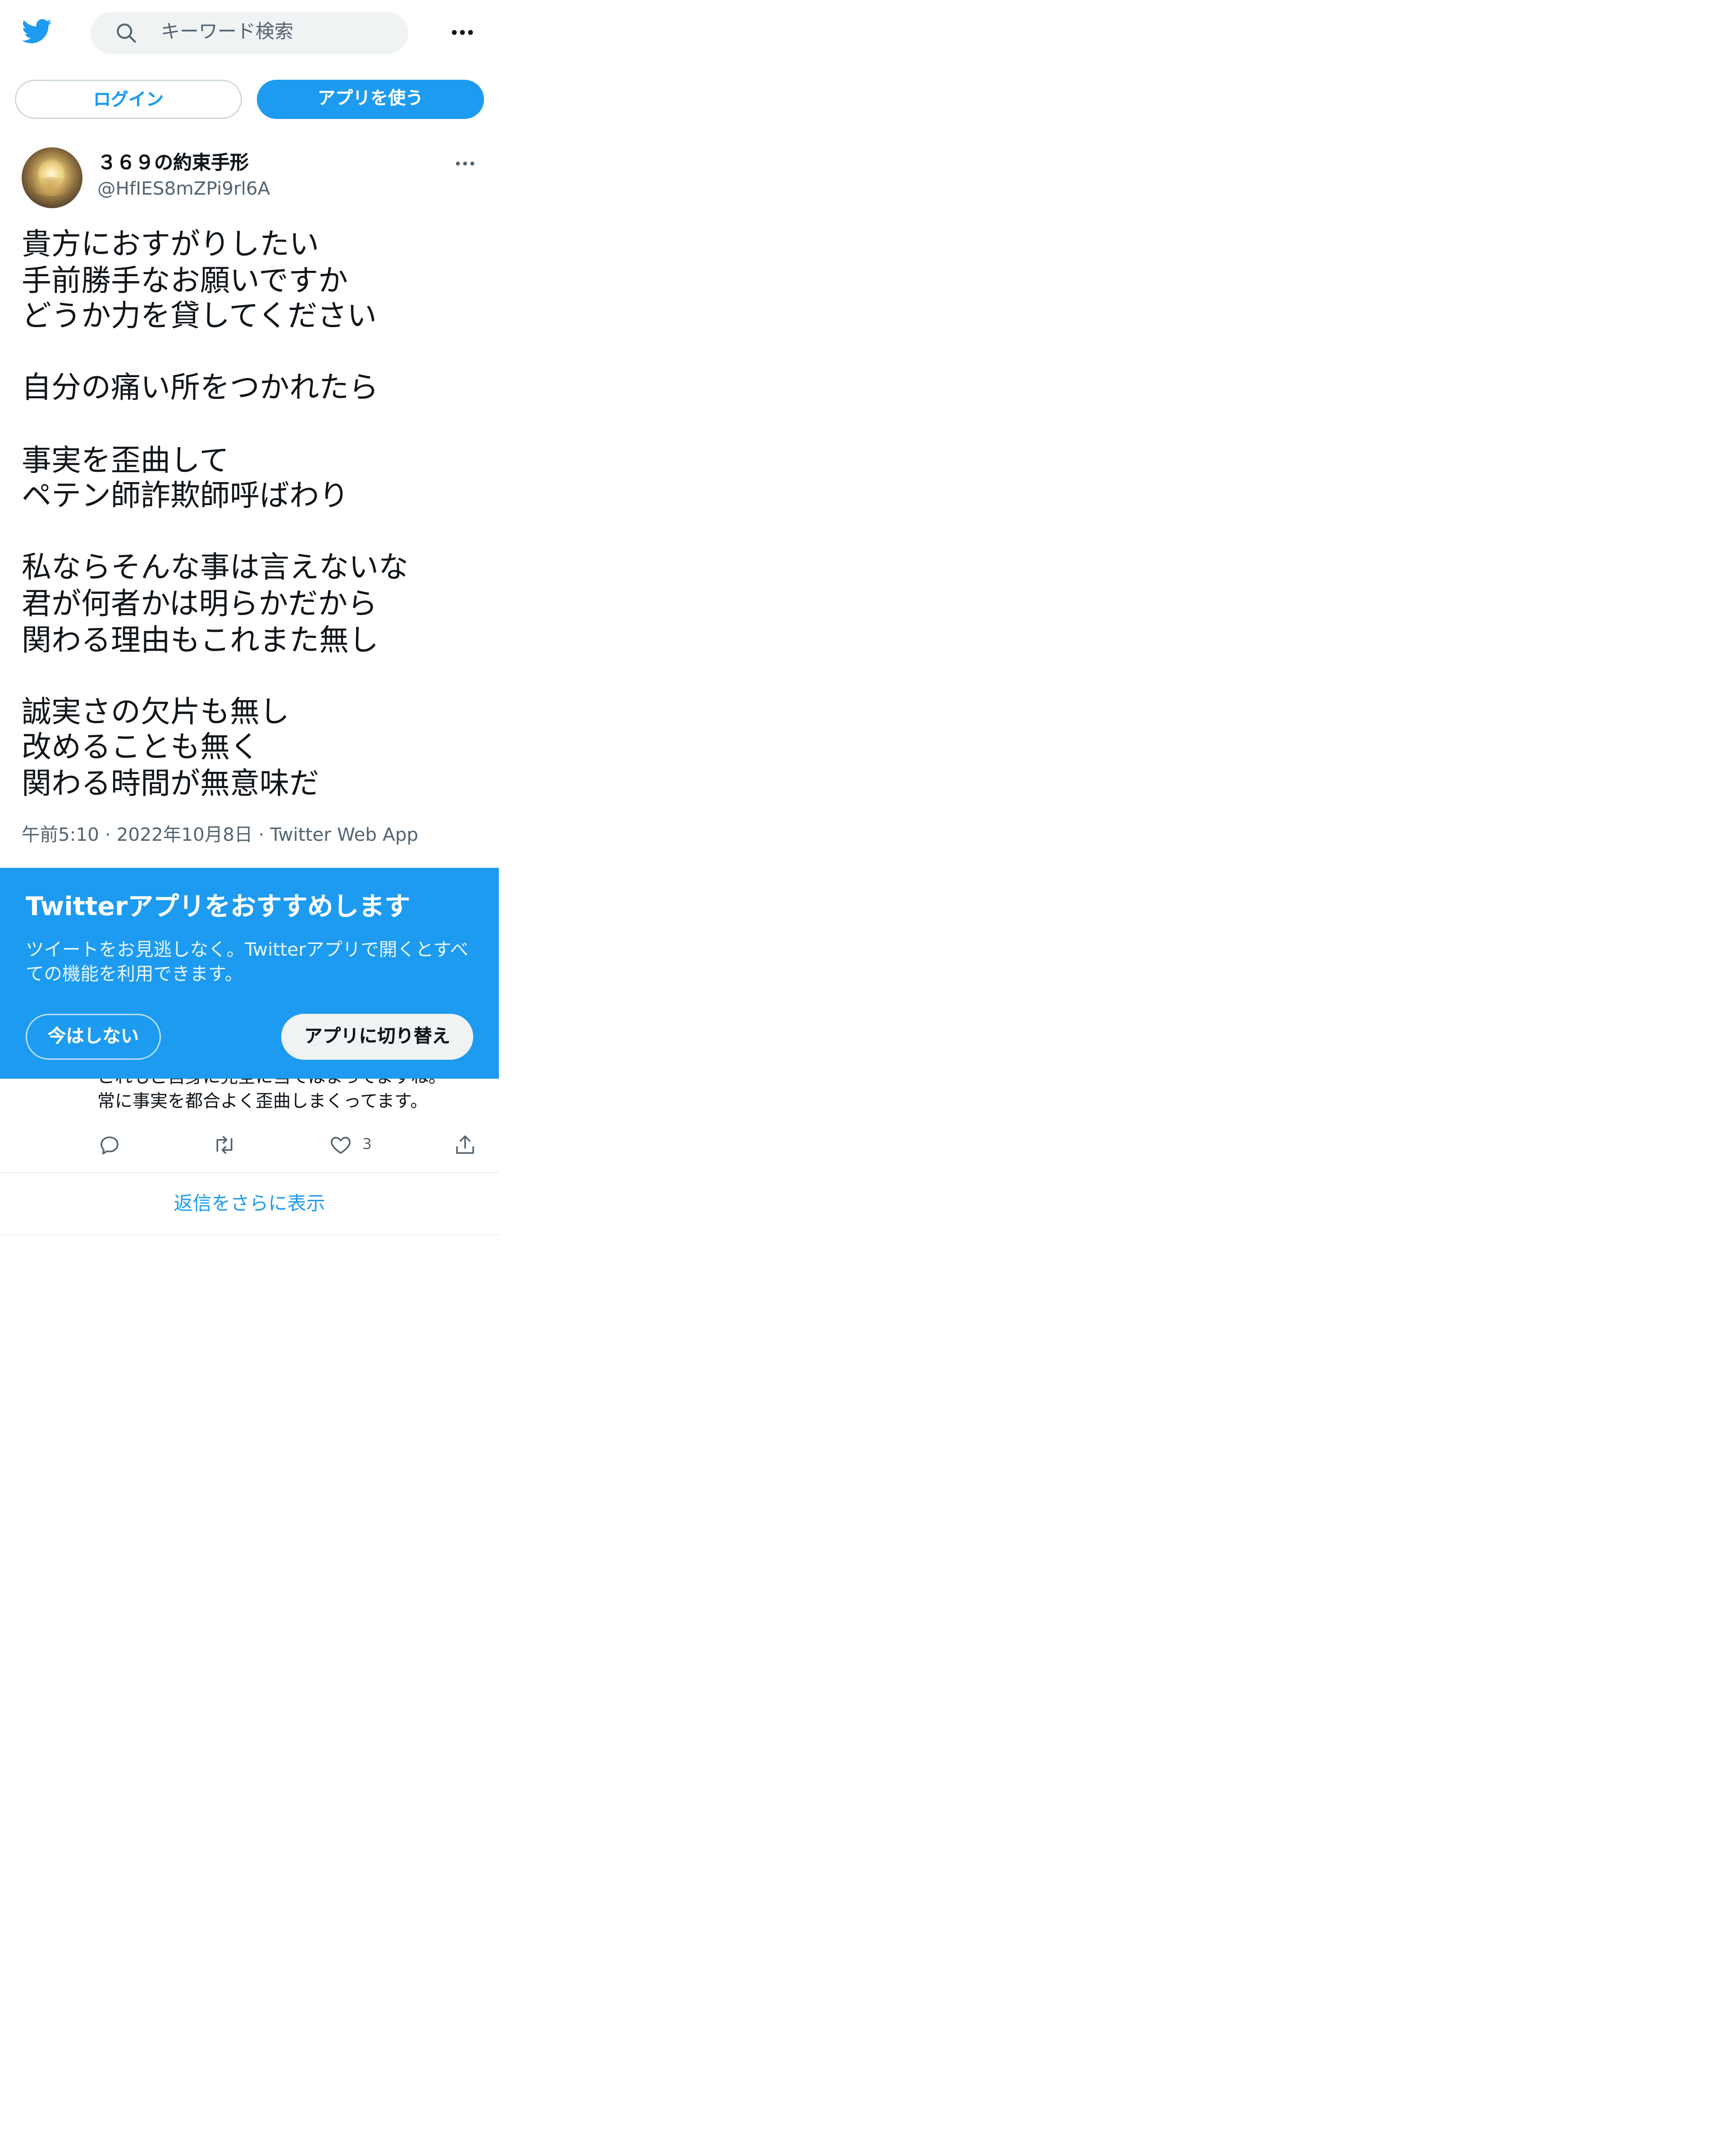 The width and height of the screenshot is (1736, 2156). What do you see at coordinates (93, 1037) in the screenshot?
I see `not-now-button: 今はしない` at bounding box center [93, 1037].